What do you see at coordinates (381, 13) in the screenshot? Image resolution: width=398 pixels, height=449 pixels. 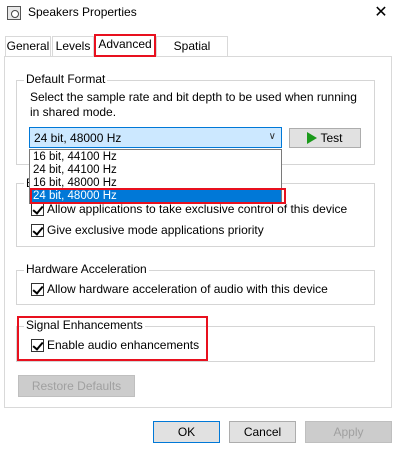 I see `close-button: ✕` at bounding box center [381, 13].